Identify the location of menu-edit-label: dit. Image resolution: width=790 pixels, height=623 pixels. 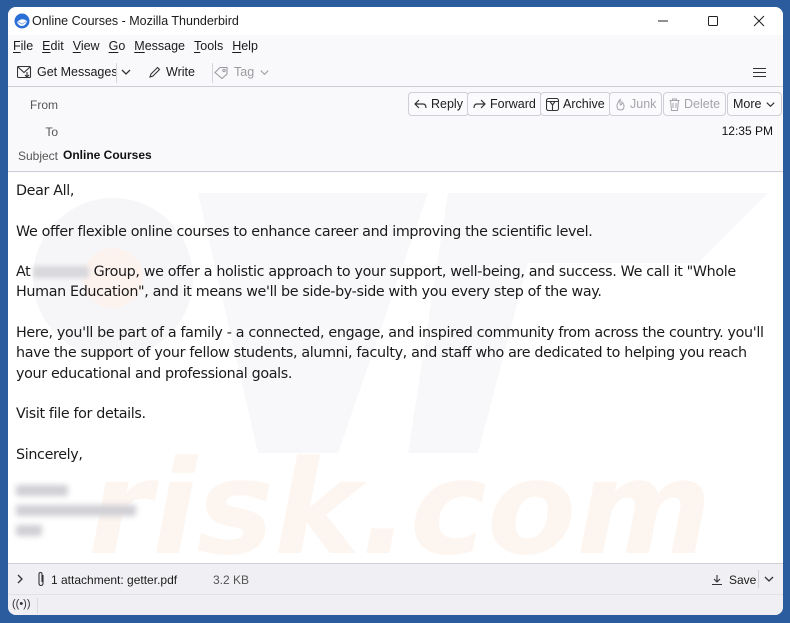
(57, 46).